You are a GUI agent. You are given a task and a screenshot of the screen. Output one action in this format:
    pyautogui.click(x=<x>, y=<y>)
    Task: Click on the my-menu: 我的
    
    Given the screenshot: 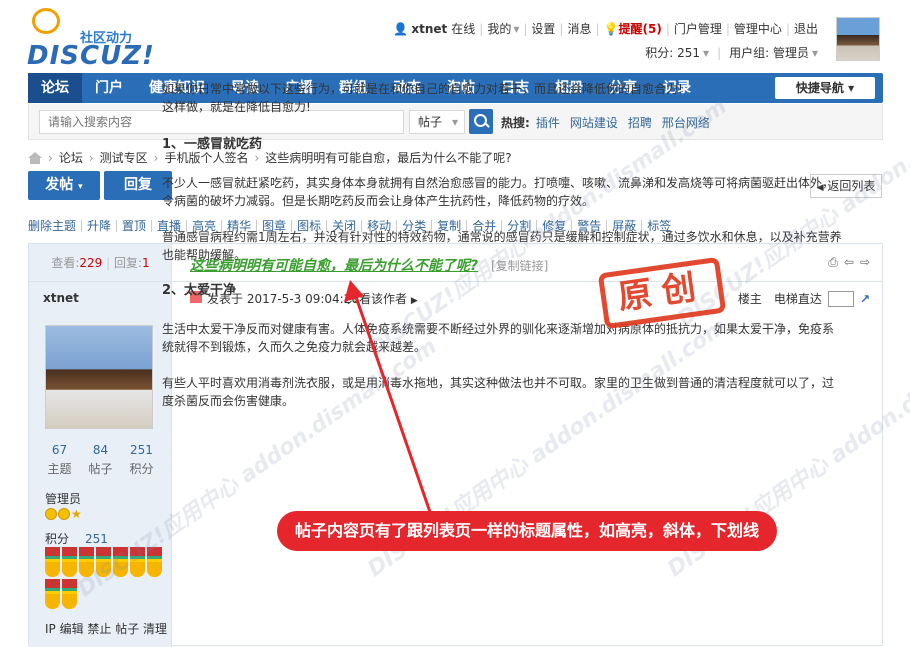 What is the action you would take?
    pyautogui.click(x=499, y=28)
    